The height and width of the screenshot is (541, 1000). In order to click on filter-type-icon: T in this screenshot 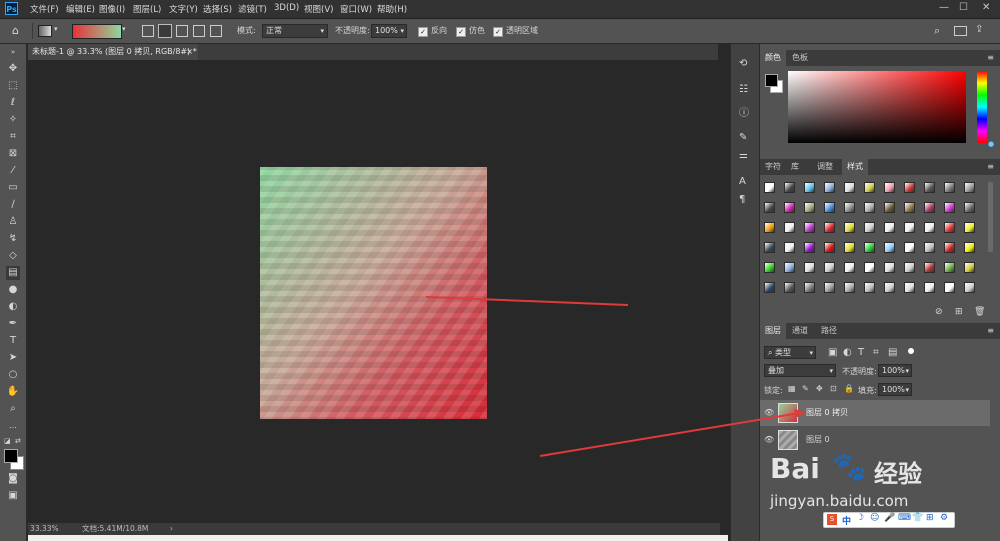, I will do `click(861, 352)`.